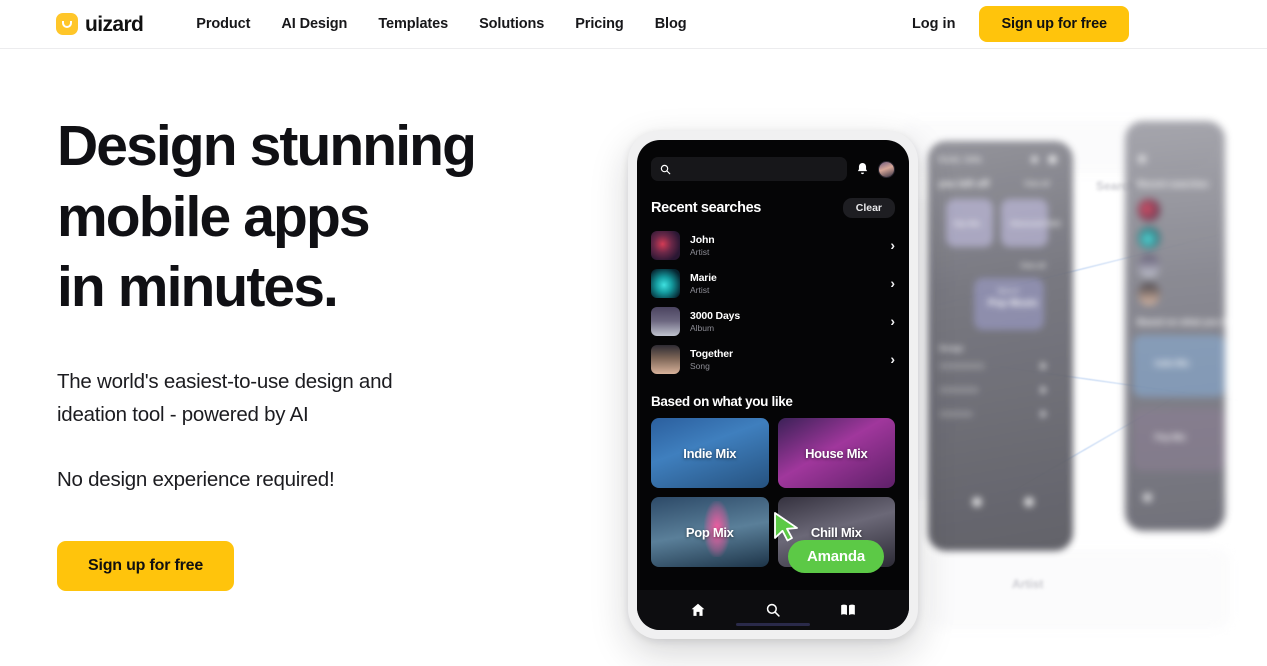 The height and width of the screenshot is (666, 1267). I want to click on bg-chip-label-2: Obsessed R&B, so click(1035, 224).